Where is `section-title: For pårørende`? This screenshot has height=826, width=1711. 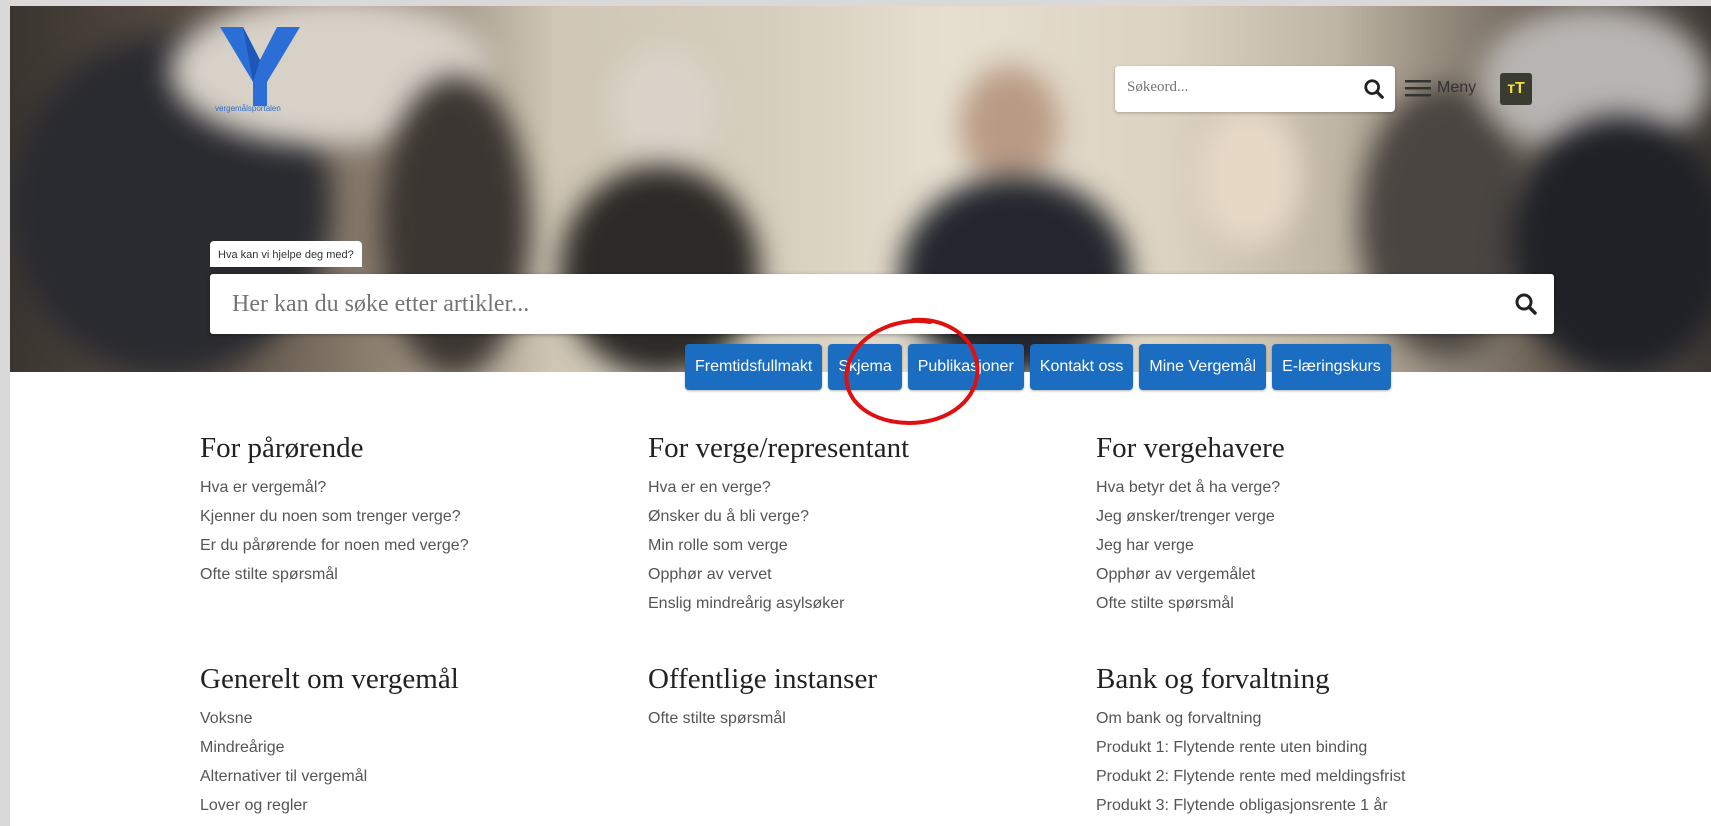 section-title: For pårørende is located at coordinates (282, 448).